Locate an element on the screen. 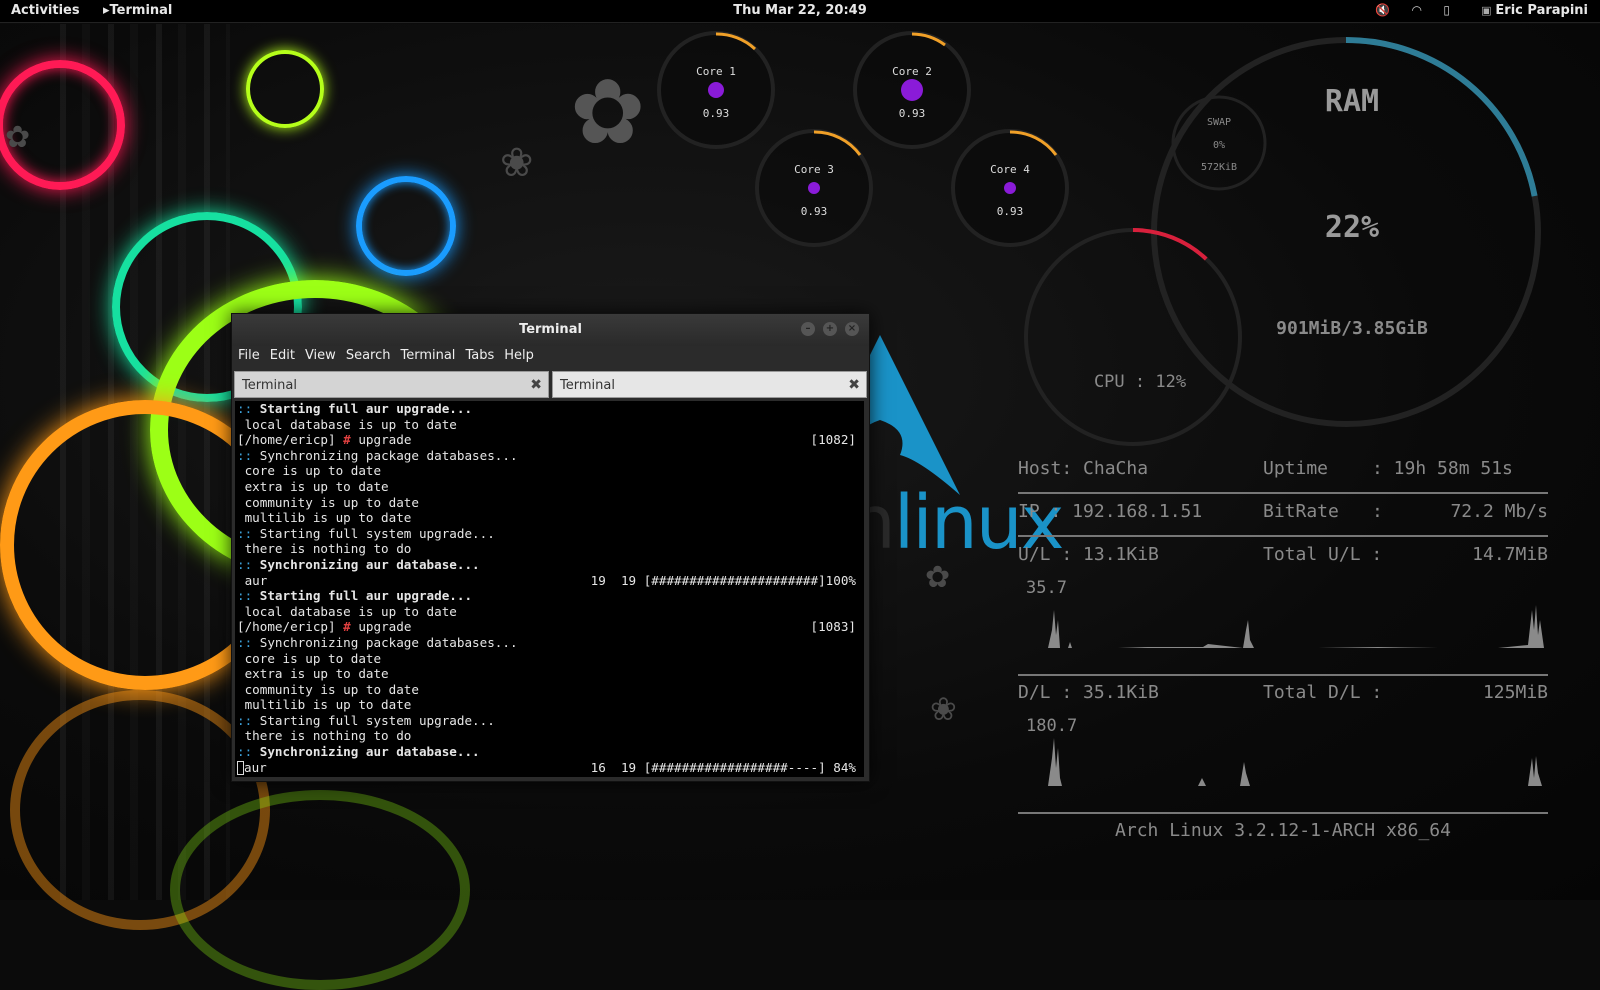 This screenshot has width=1600, height=990. wallpaper-ring-blue is located at coordinates (406, 226).